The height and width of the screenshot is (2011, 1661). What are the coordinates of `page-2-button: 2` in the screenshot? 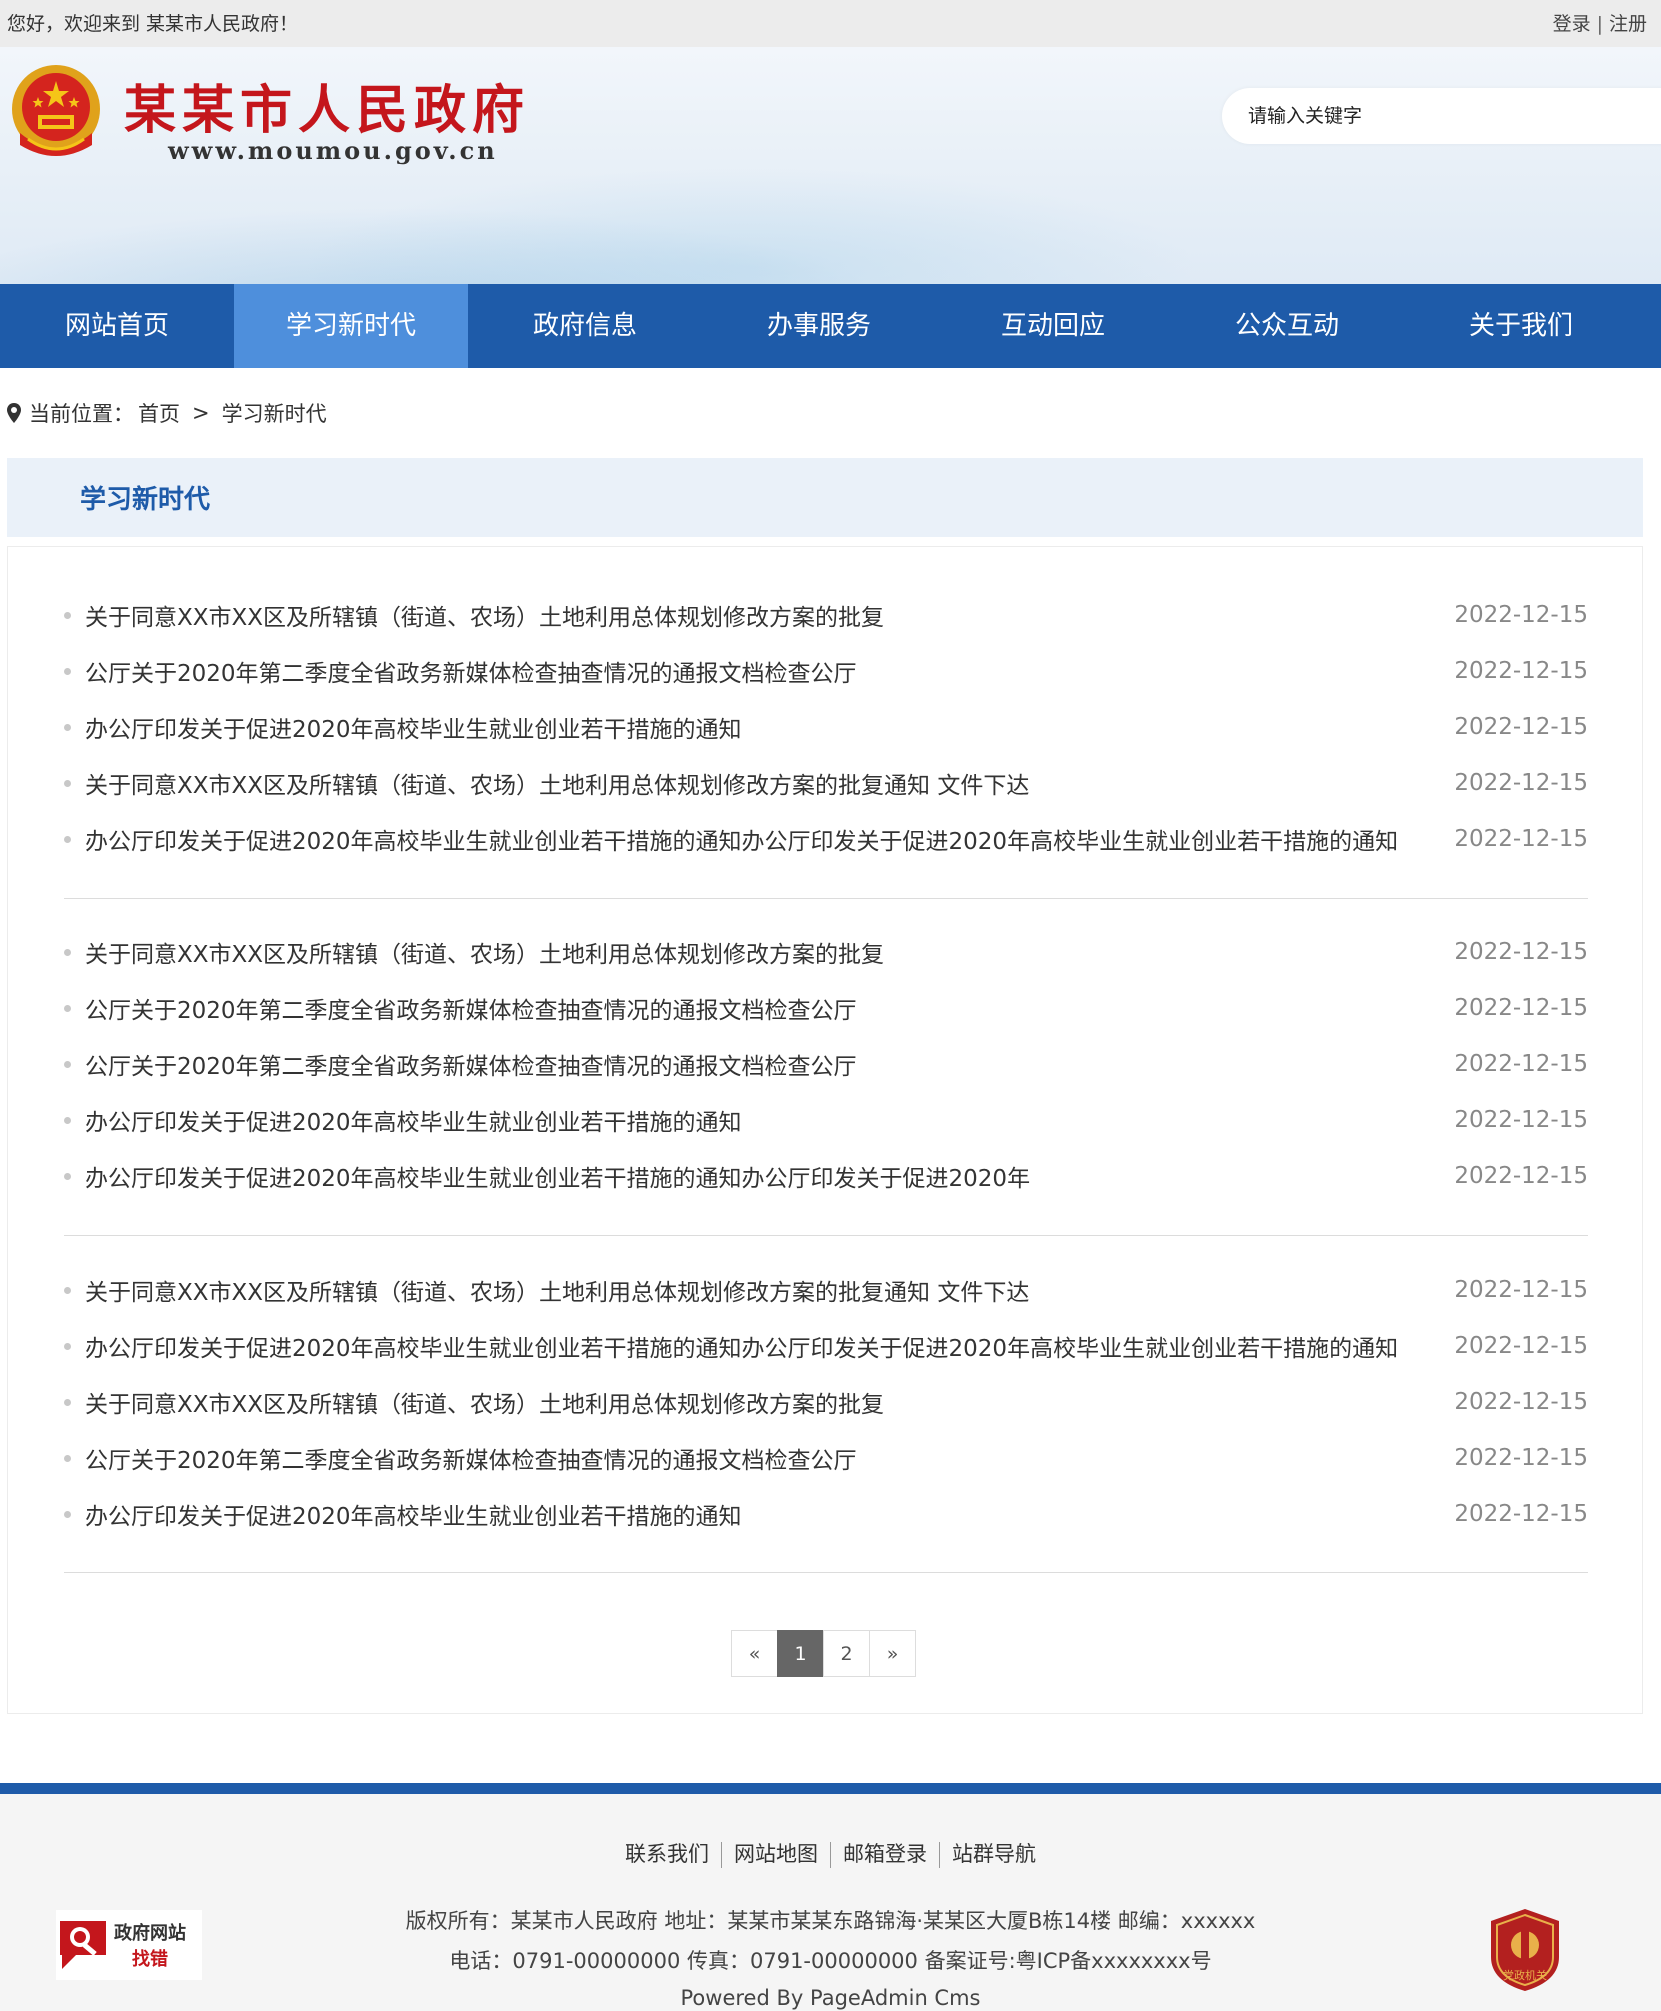 It's located at (846, 1653).